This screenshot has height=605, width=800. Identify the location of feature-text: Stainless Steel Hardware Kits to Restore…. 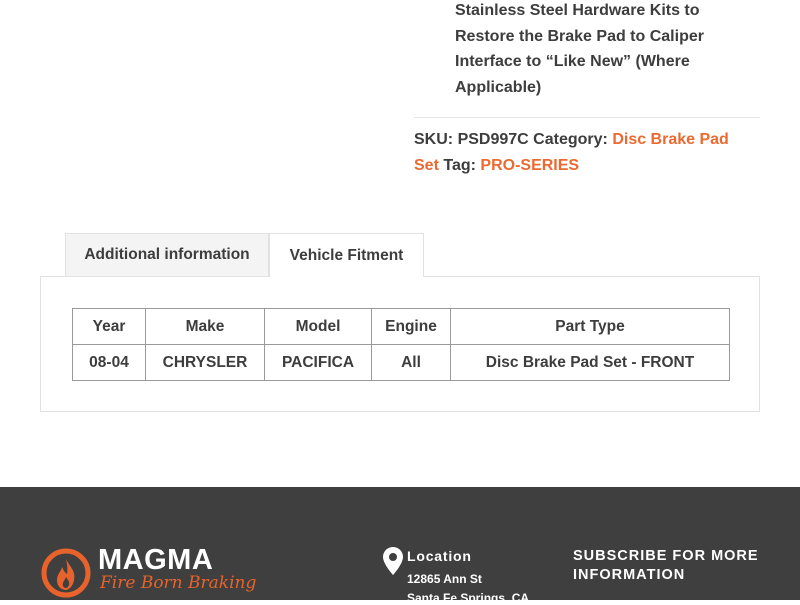
(579, 49).